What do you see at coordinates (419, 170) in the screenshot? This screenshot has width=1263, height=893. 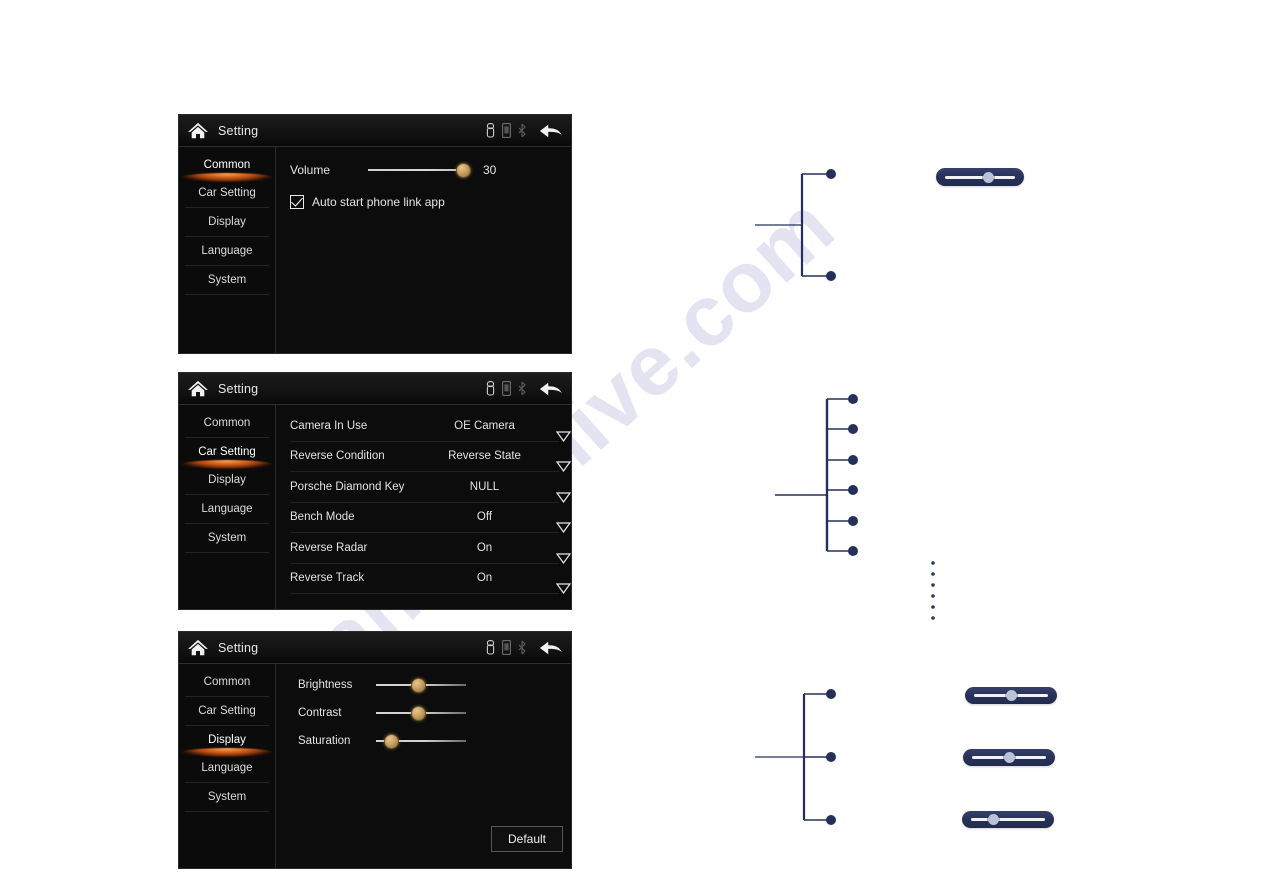 I see `volume-slider` at bounding box center [419, 170].